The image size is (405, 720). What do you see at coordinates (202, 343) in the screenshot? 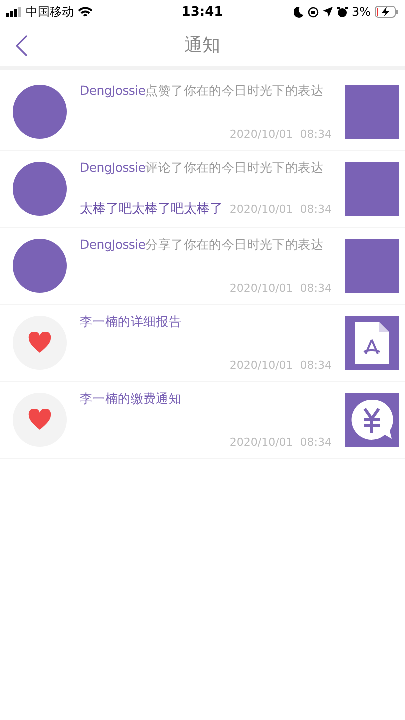
I see `notification-item: 李一楠的详细报告 2020/10/01 08:34` at bounding box center [202, 343].